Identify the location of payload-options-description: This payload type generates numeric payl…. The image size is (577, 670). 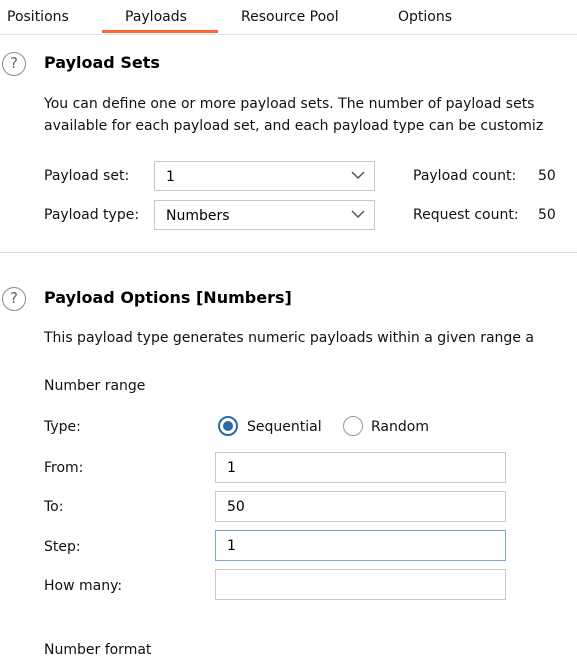
(289, 338).